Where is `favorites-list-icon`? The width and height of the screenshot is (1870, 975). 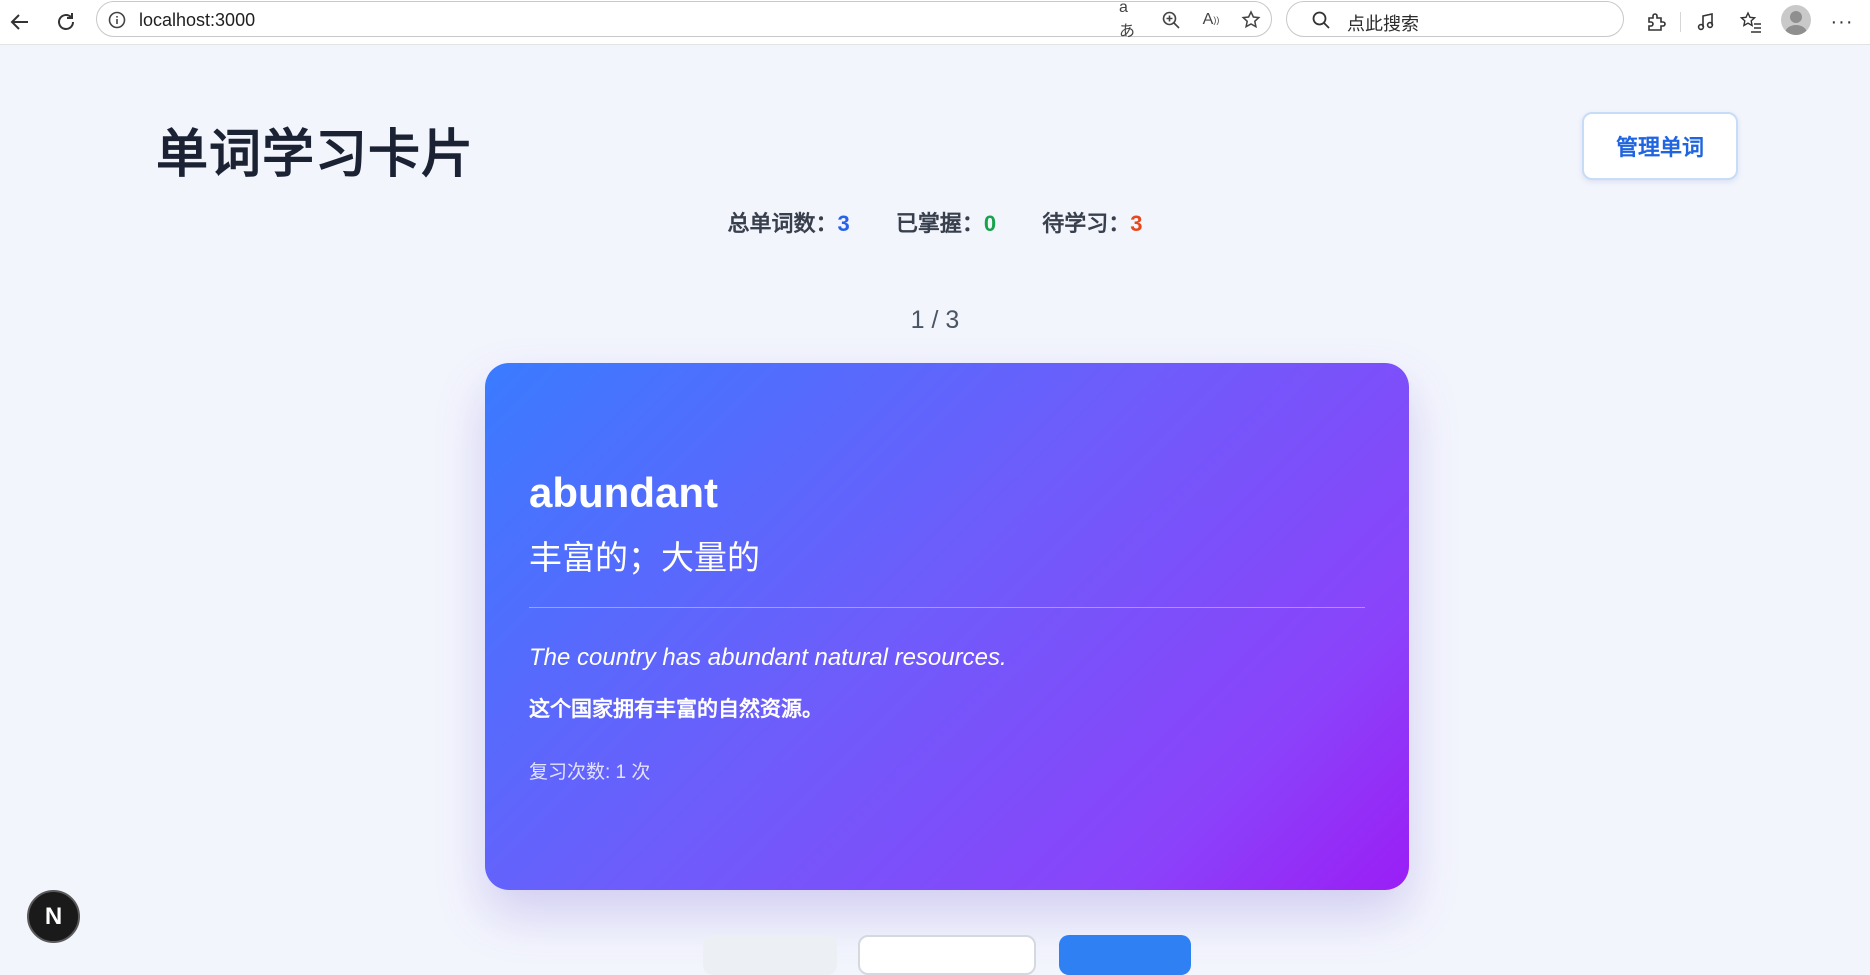
favorites-list-icon is located at coordinates (1750, 22).